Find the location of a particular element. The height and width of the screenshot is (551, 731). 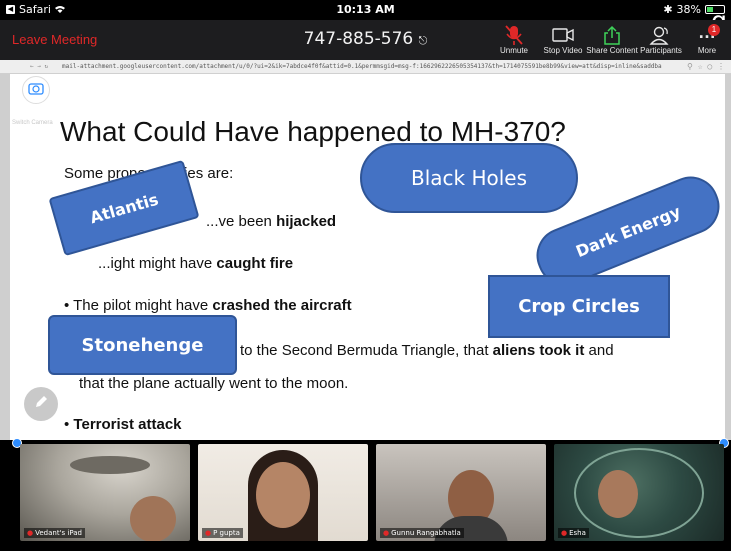

switch-camera-label: Switch Camera is located at coordinates (32, 123).